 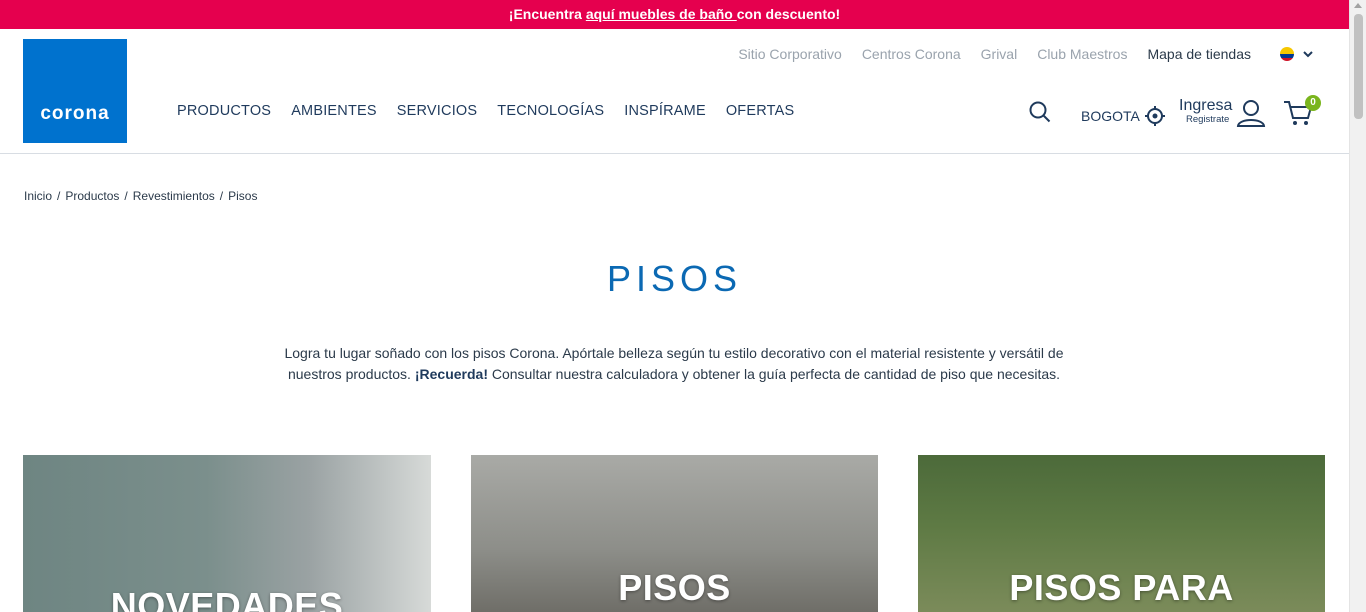 I want to click on page-title: PISOS, so click(x=674, y=278).